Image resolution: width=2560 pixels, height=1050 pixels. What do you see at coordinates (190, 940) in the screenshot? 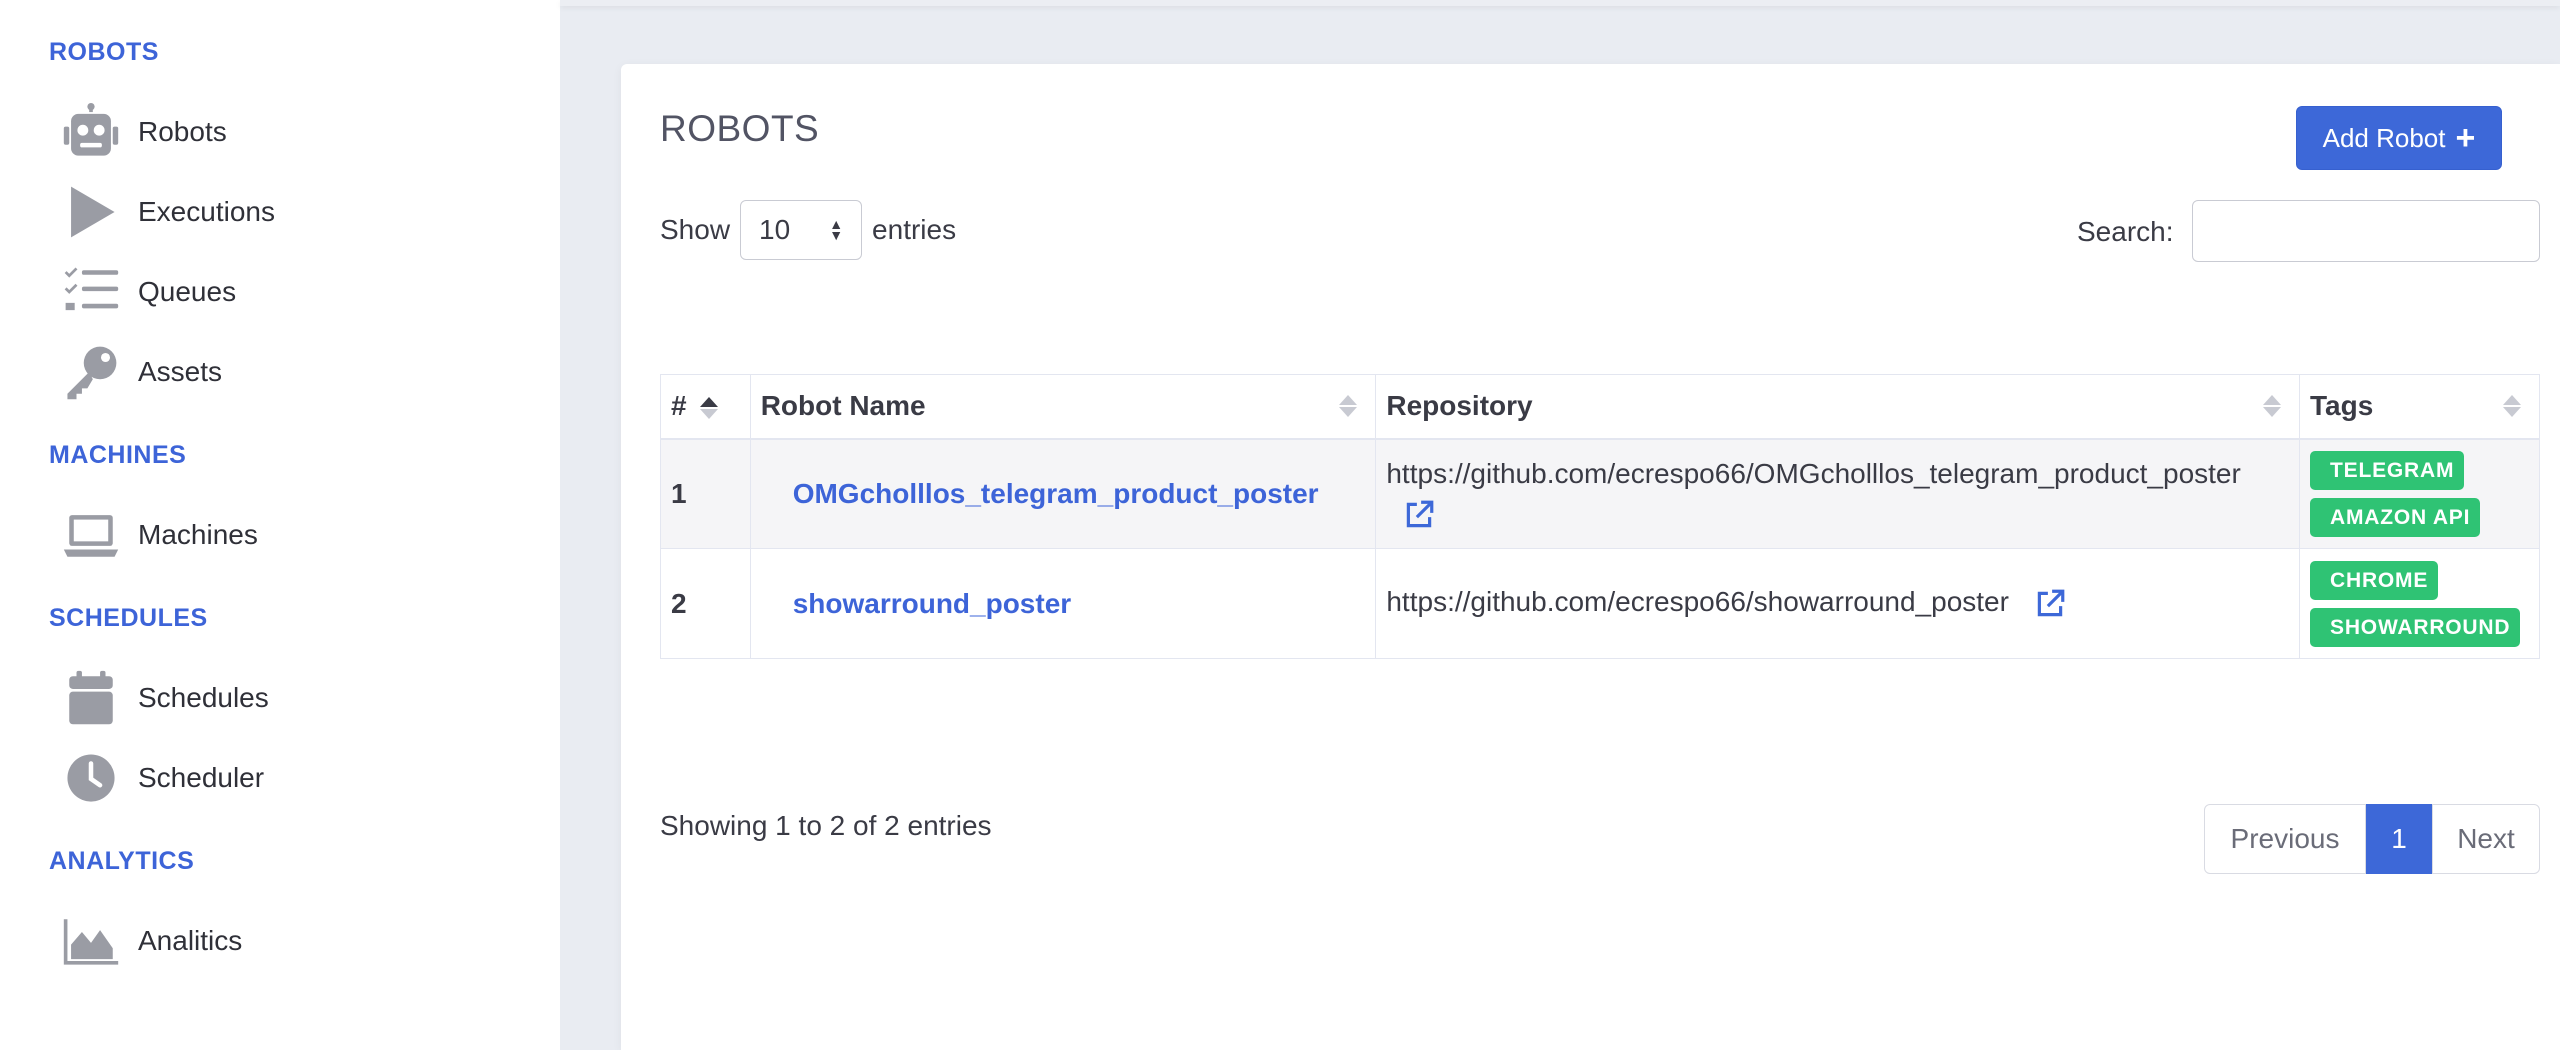
I see `sidebar-item-label: Analitics` at bounding box center [190, 940].